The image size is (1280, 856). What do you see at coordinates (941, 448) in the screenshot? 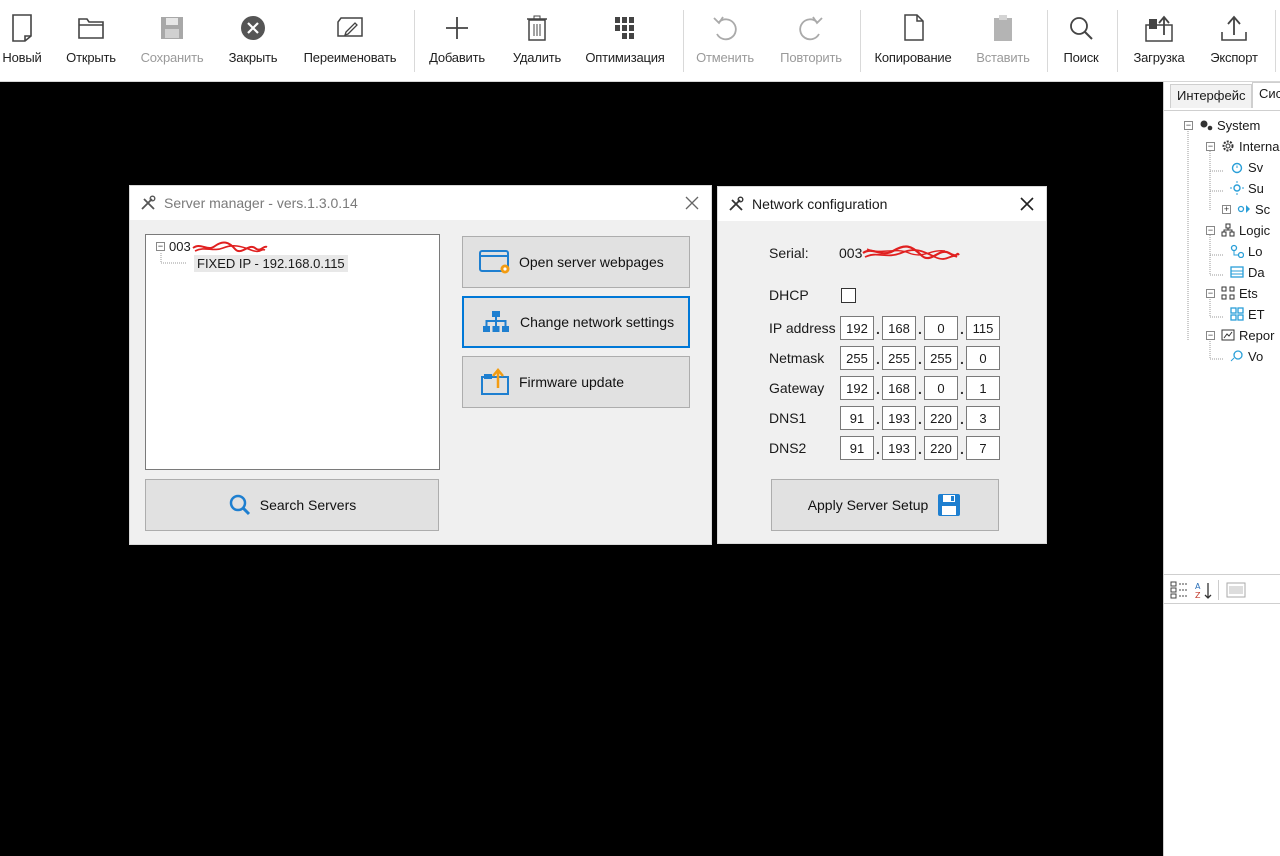
I see `dns2-octet-3: 220` at bounding box center [941, 448].